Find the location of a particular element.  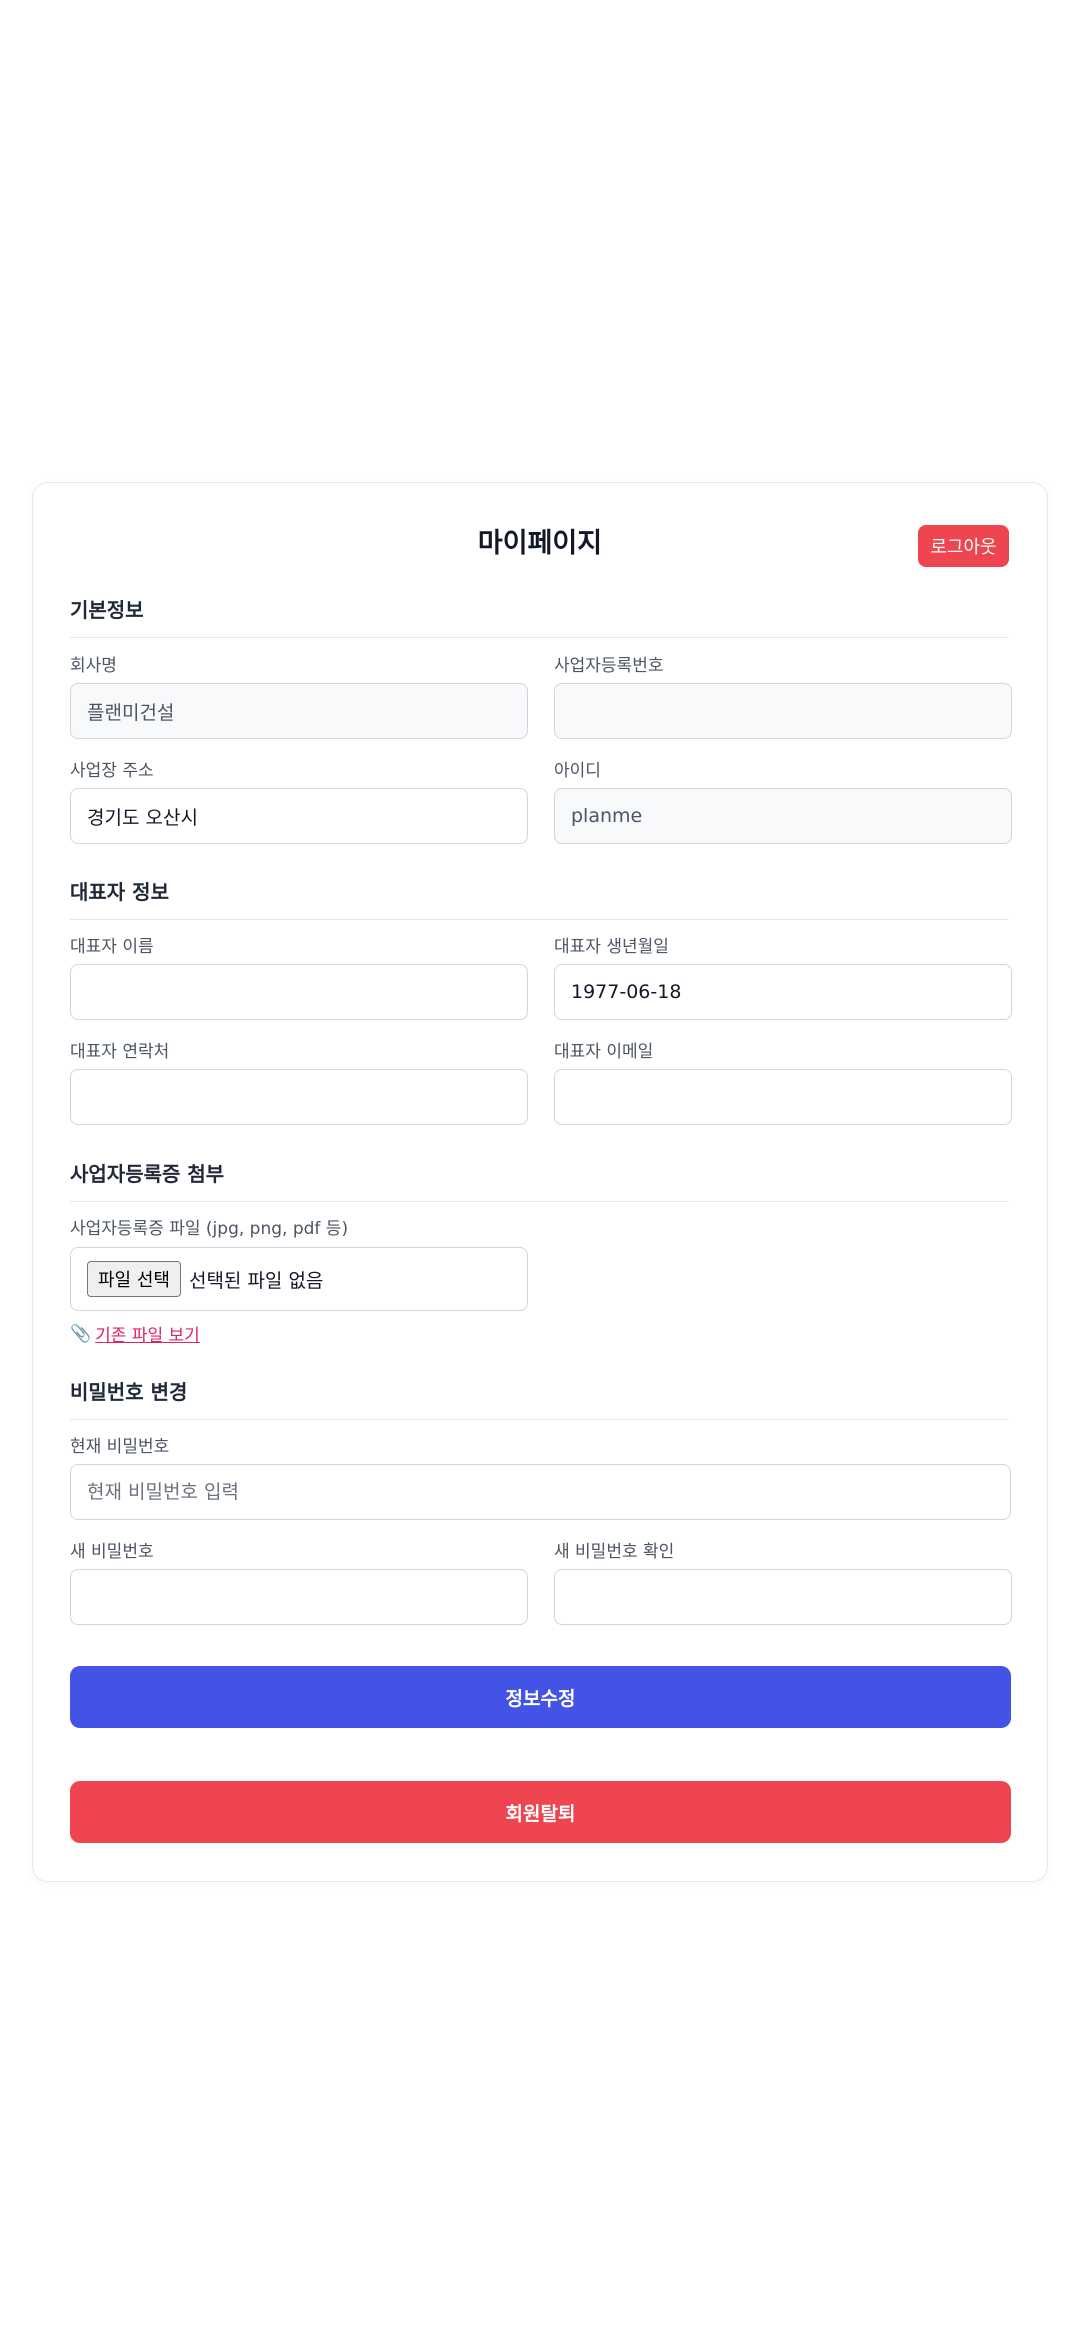

business-reg-no-label: 사업자등록번호 is located at coordinates (609, 666).